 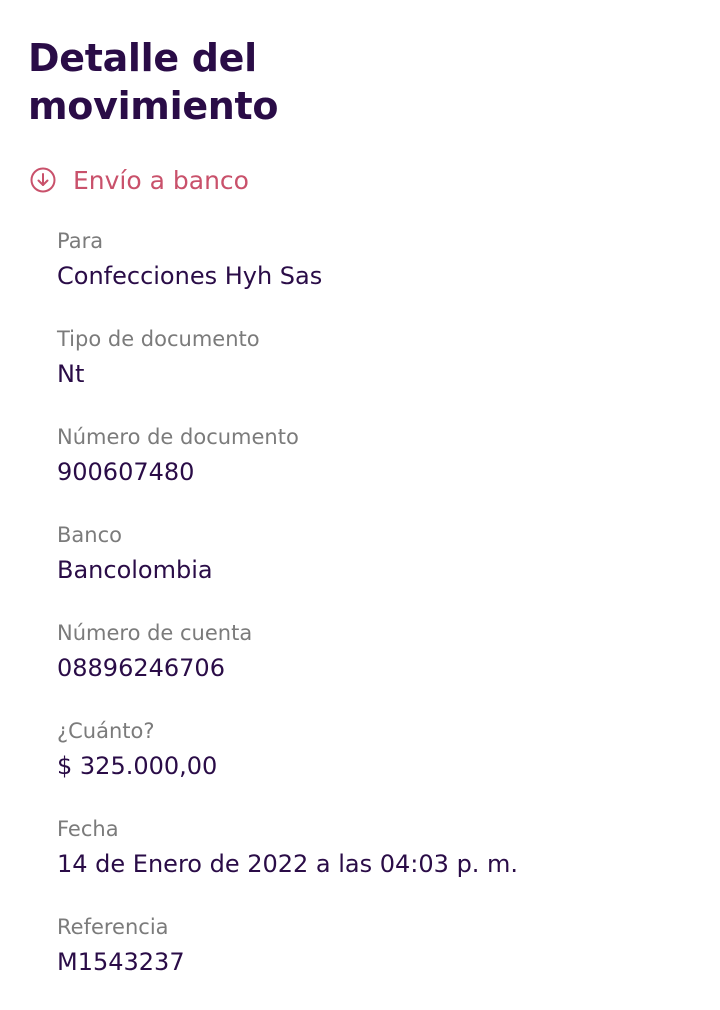 What do you see at coordinates (141, 668) in the screenshot?
I see `field-value: 08896246706` at bounding box center [141, 668].